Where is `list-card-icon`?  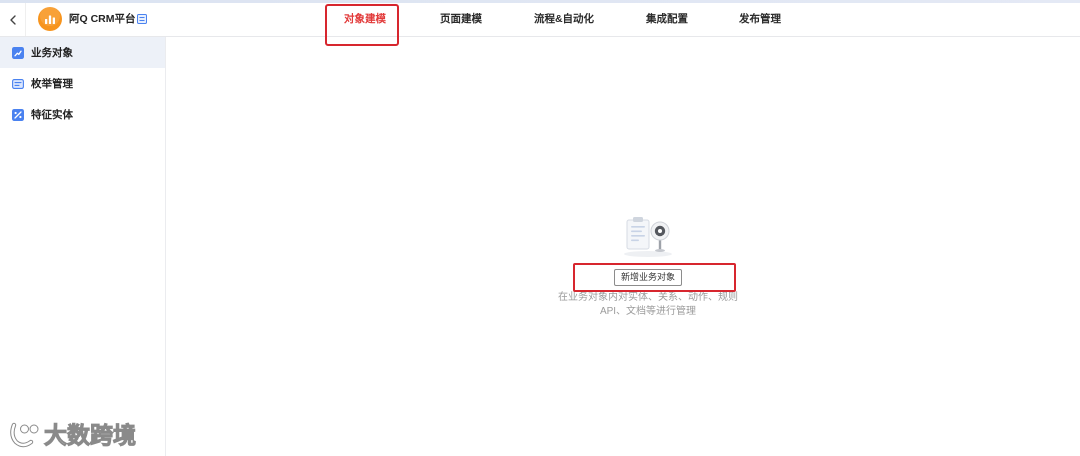
list-card-icon is located at coordinates (18, 84).